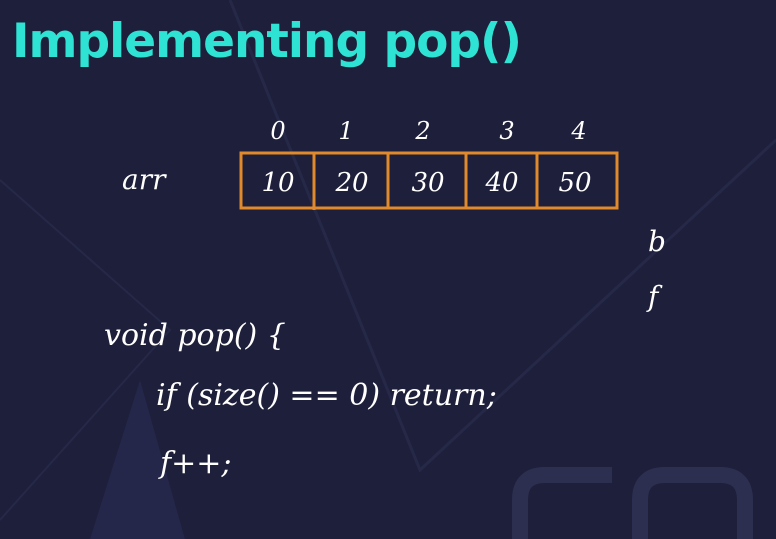 This screenshot has width=776, height=539. Describe the element at coordinates (657, 241) in the screenshot. I see `back-pointer-label: b` at that location.